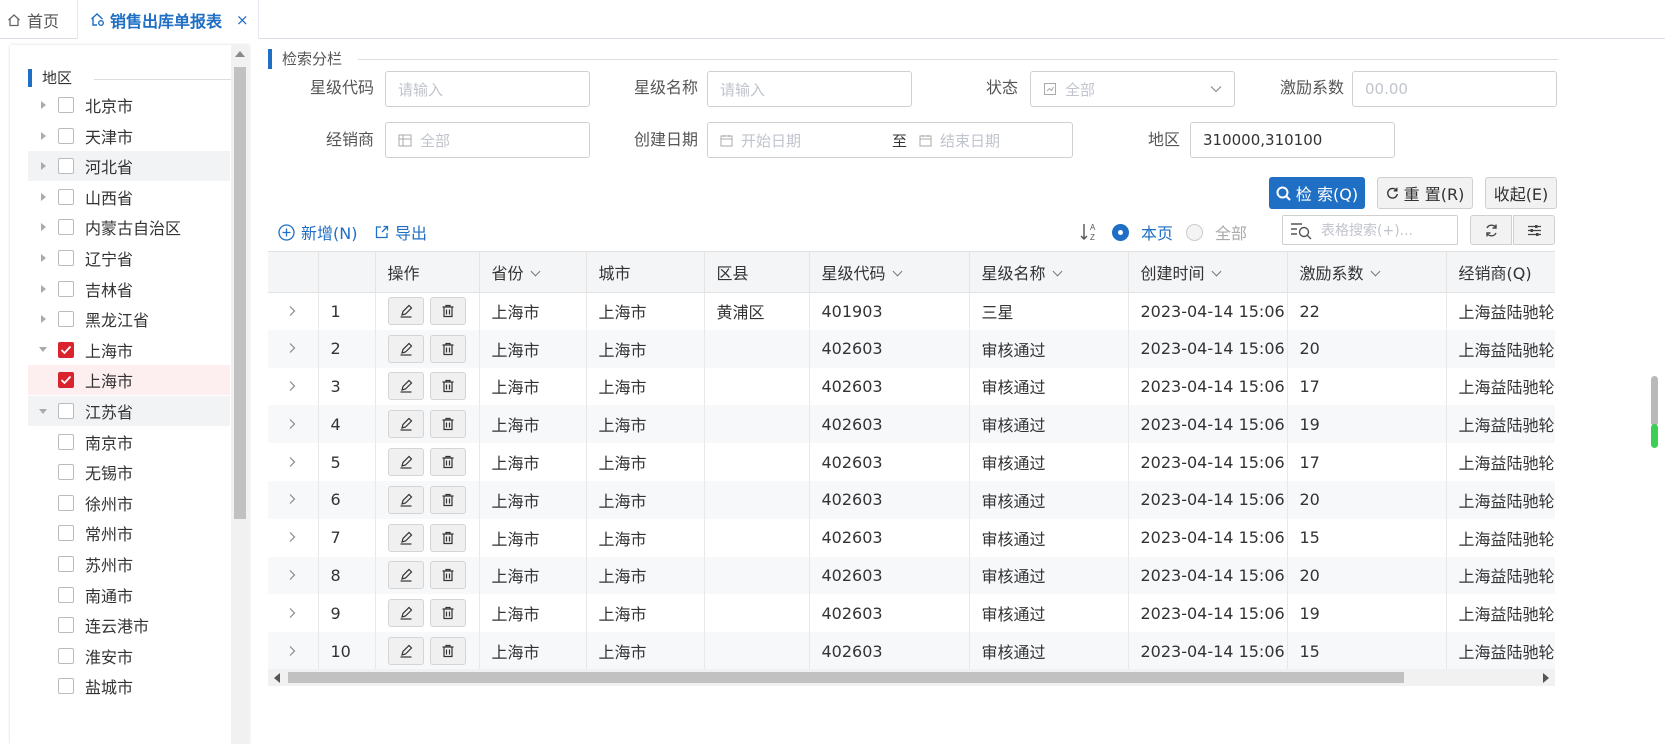 This screenshot has width=1665, height=744. Describe the element at coordinates (129, 319) in the screenshot. I see `tree-node: 黑龙江省` at that location.